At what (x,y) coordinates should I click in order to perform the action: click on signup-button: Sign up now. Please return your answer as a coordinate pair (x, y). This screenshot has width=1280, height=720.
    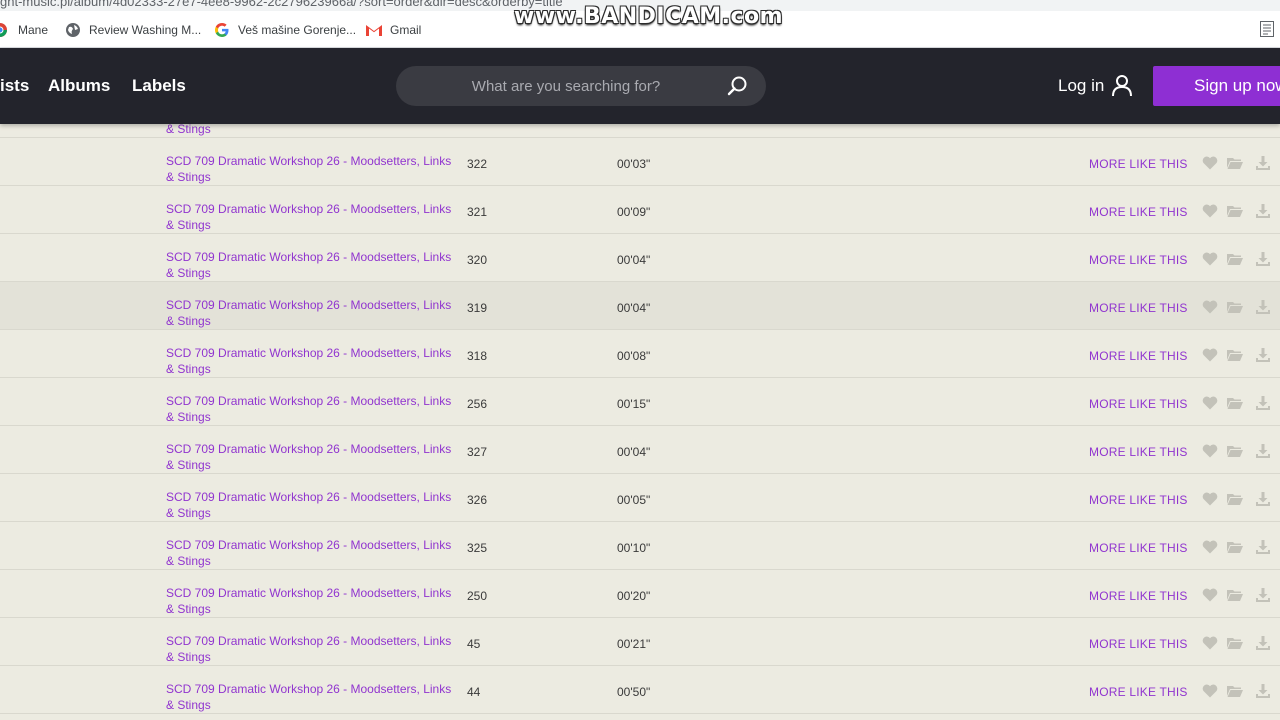
    Looking at the image, I should click on (1216, 86).